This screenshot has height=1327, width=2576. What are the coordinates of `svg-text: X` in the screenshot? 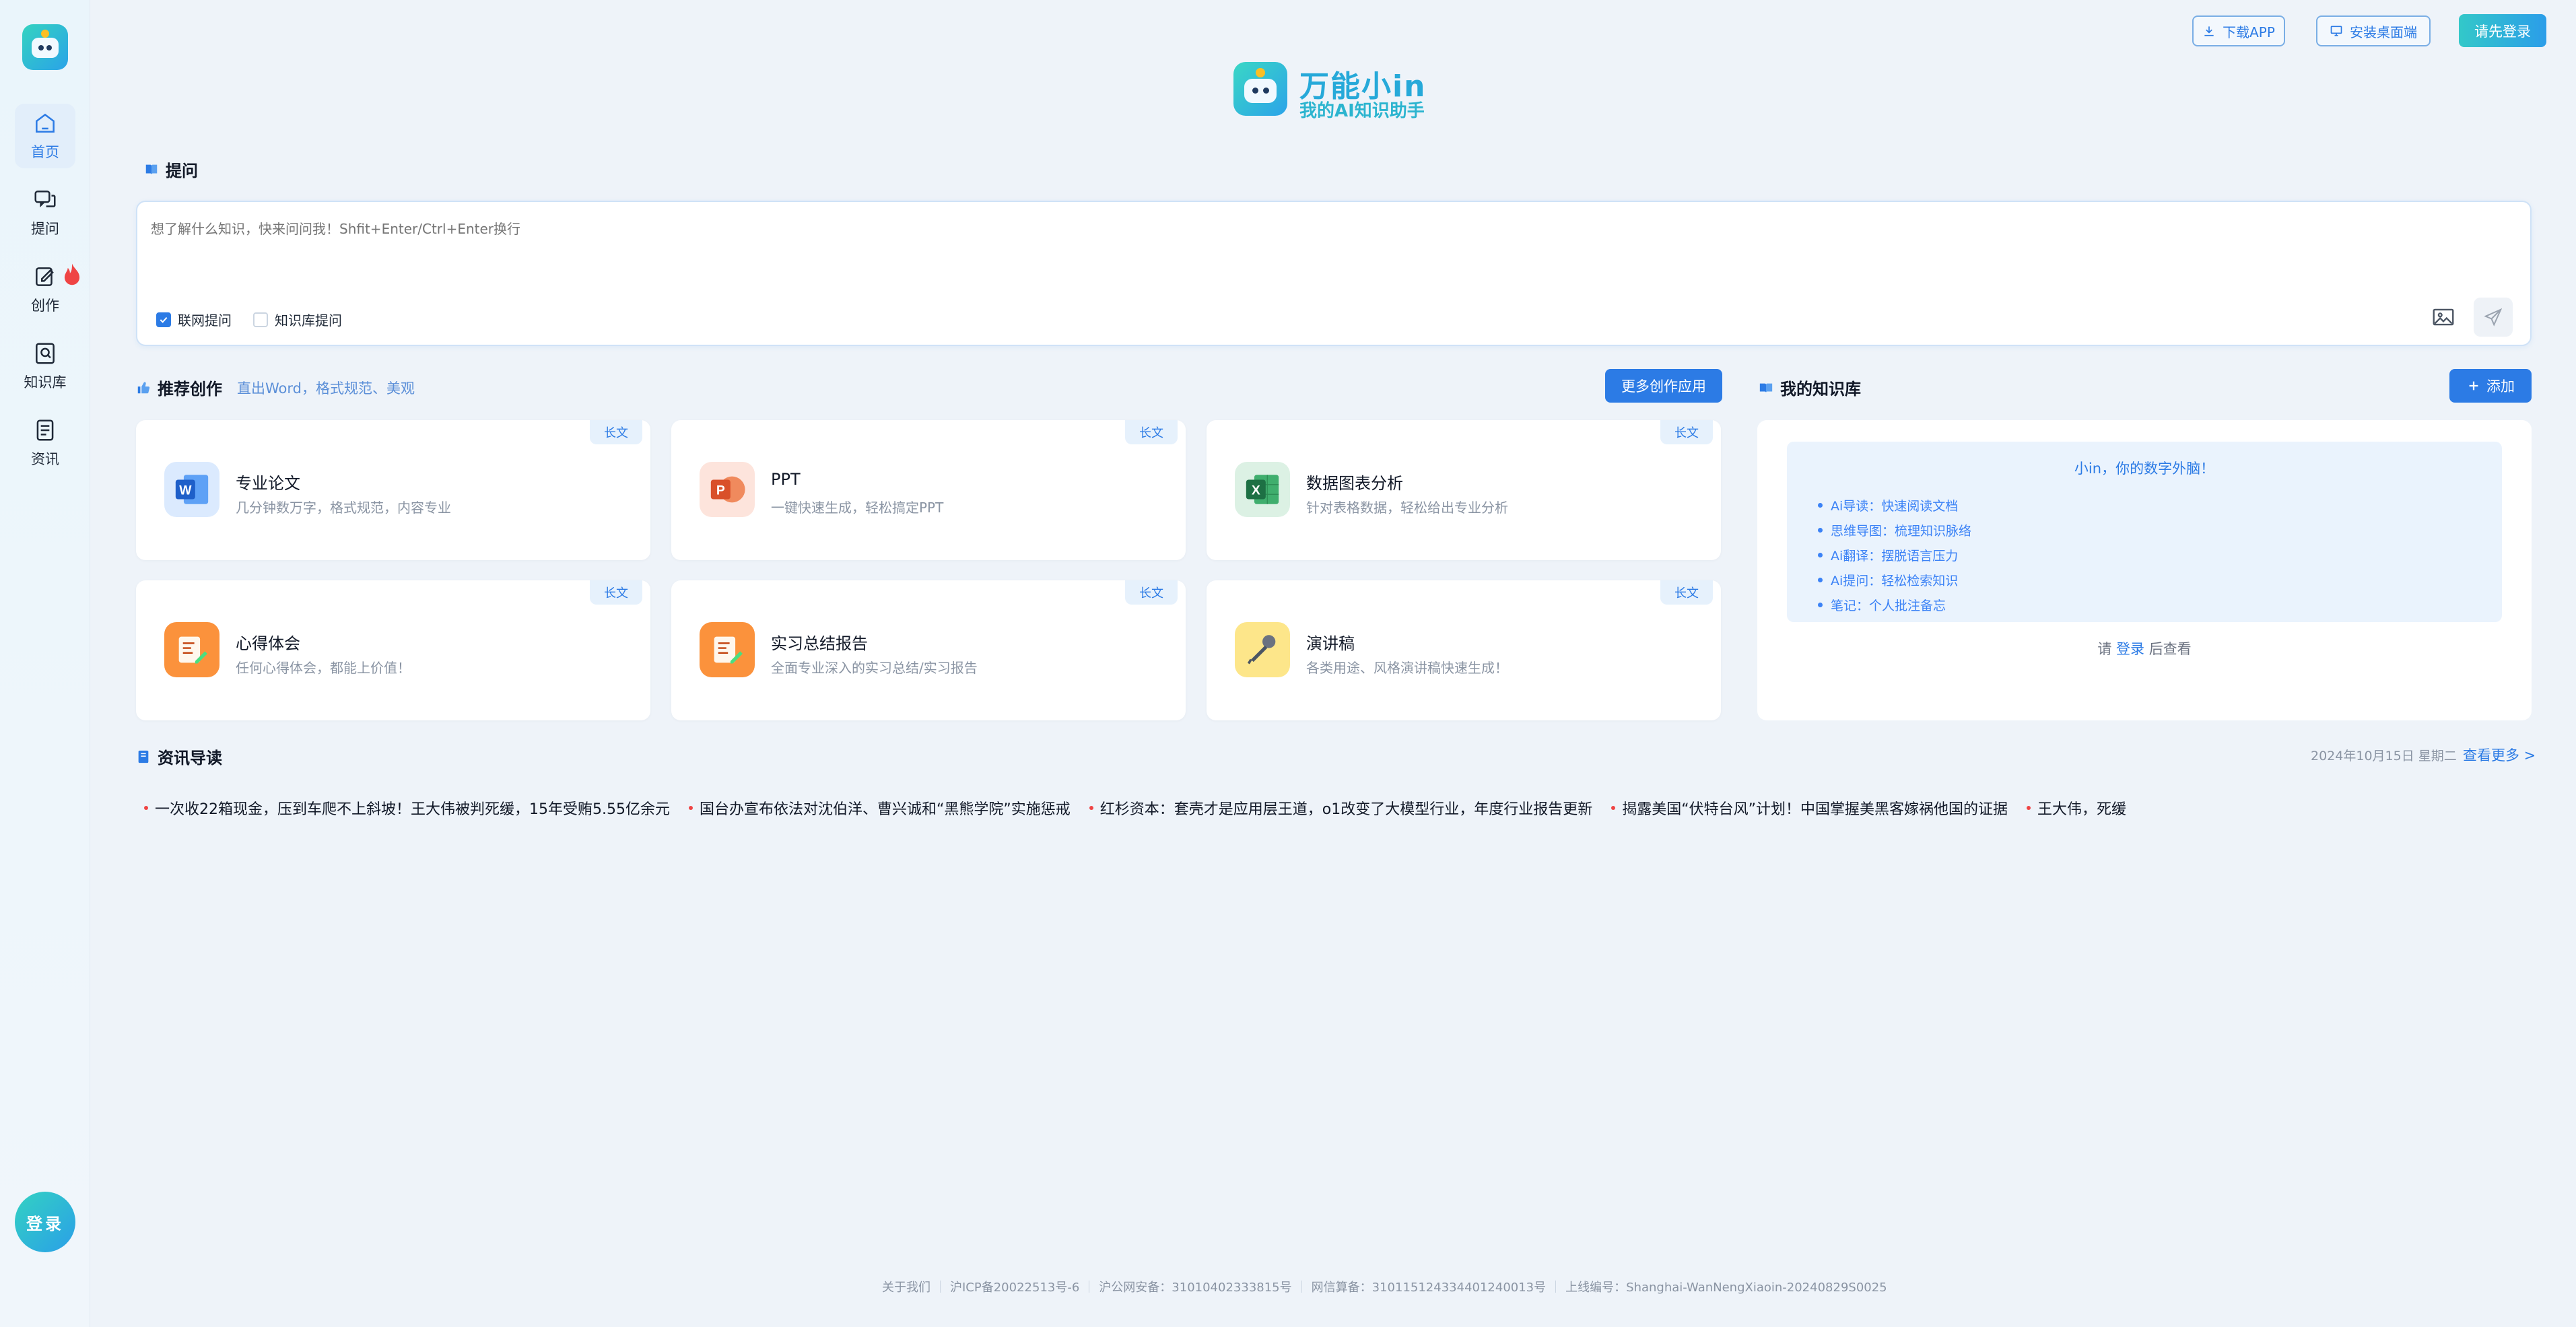 It's located at (1256, 491).